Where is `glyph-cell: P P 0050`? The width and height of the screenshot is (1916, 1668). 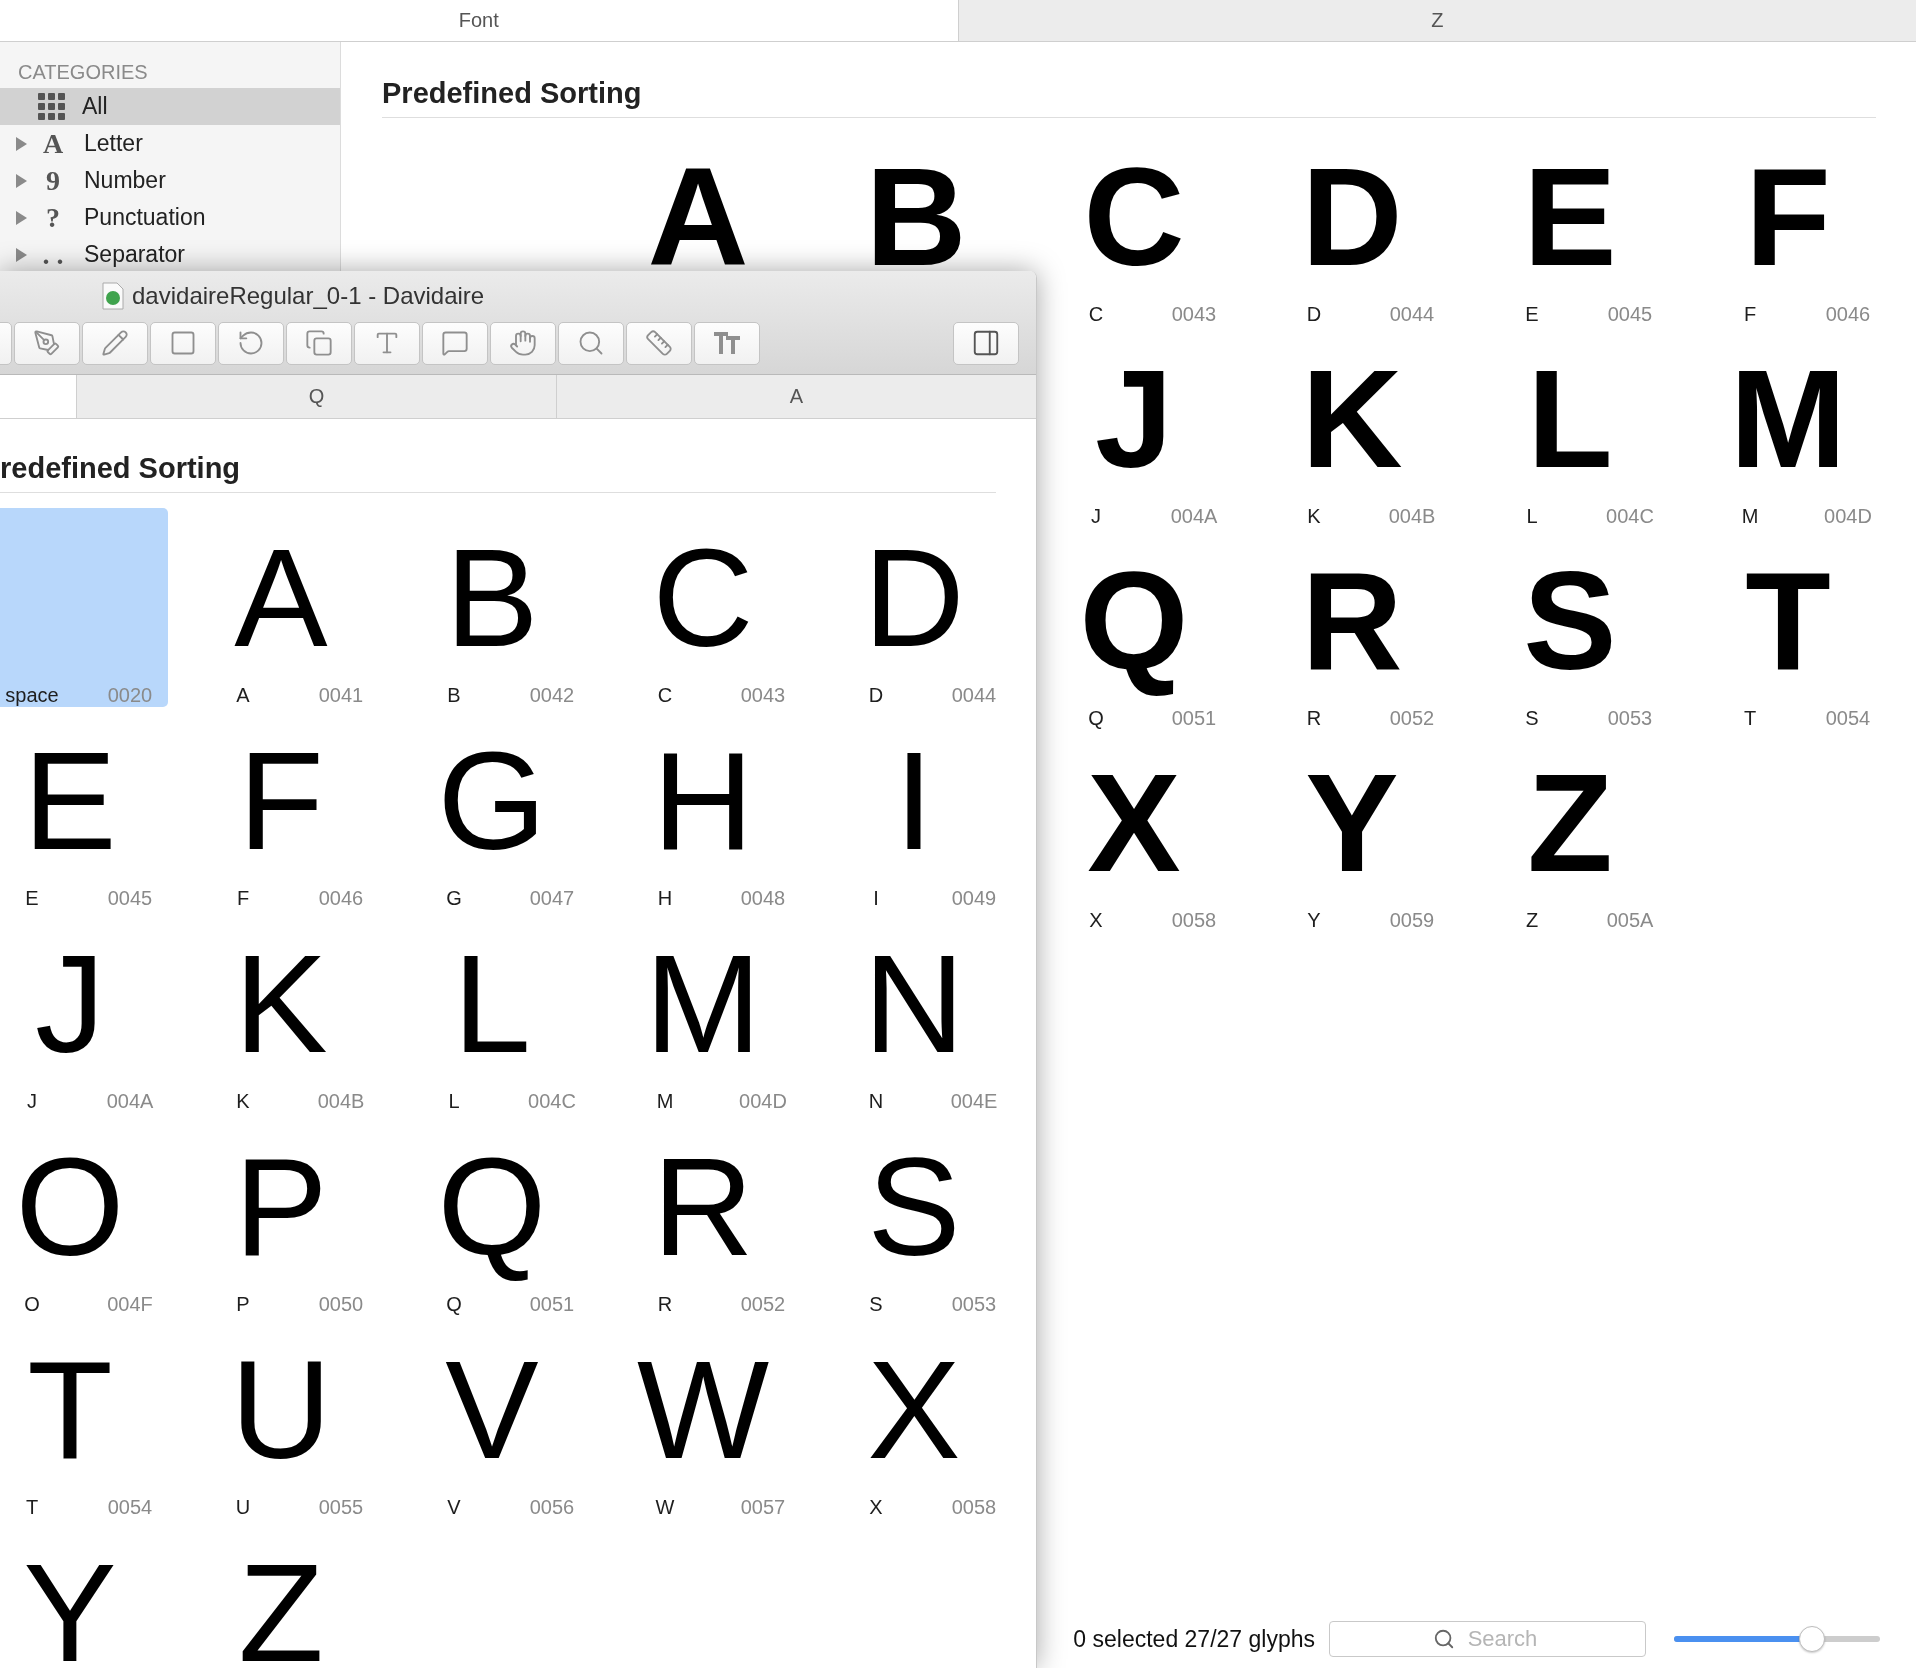 glyph-cell: P P 0050 is located at coordinates (281, 1216).